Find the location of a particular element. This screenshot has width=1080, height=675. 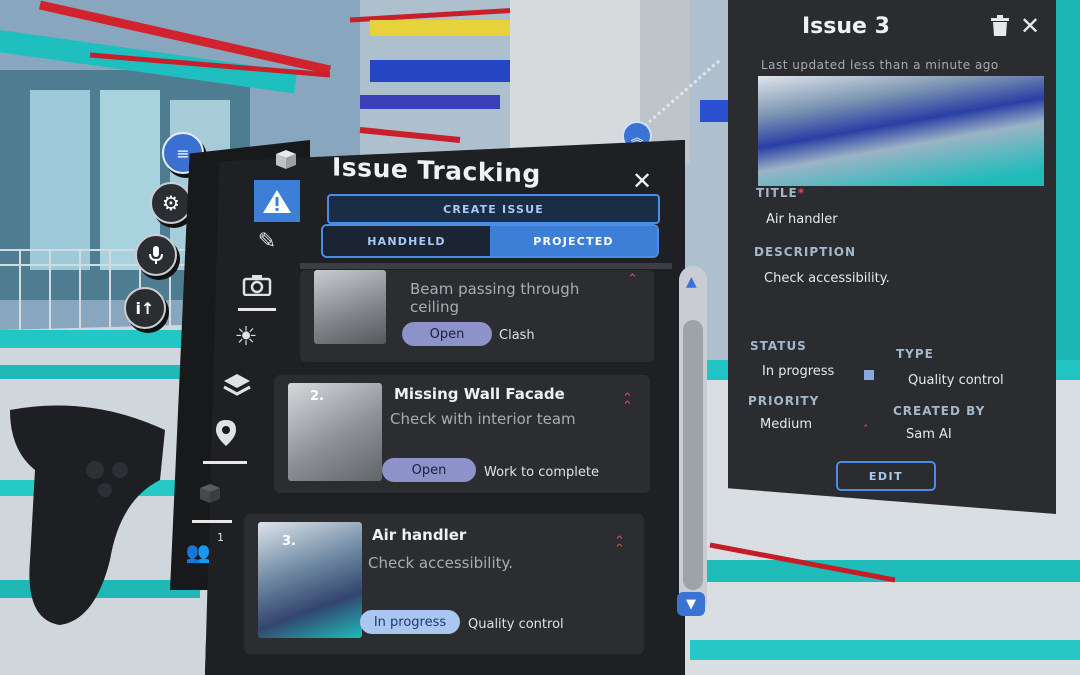

priority-icon: ⌃ is located at coordinates (632, 279).